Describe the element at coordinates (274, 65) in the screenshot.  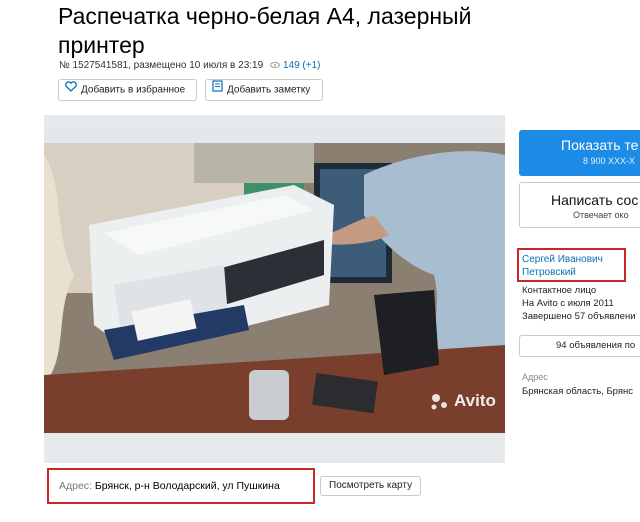
I see `eye-icon` at that location.